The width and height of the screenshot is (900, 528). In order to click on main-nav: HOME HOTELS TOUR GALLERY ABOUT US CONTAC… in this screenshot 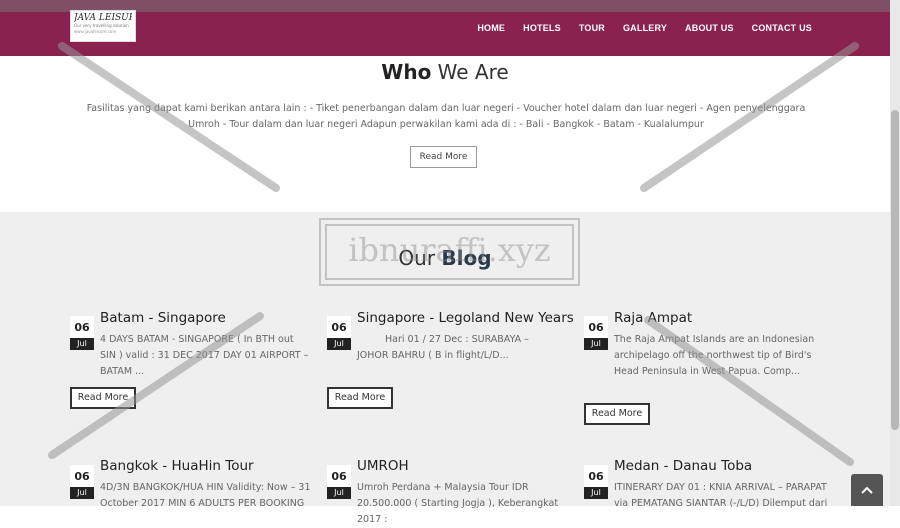, I will do `click(644, 28)`.